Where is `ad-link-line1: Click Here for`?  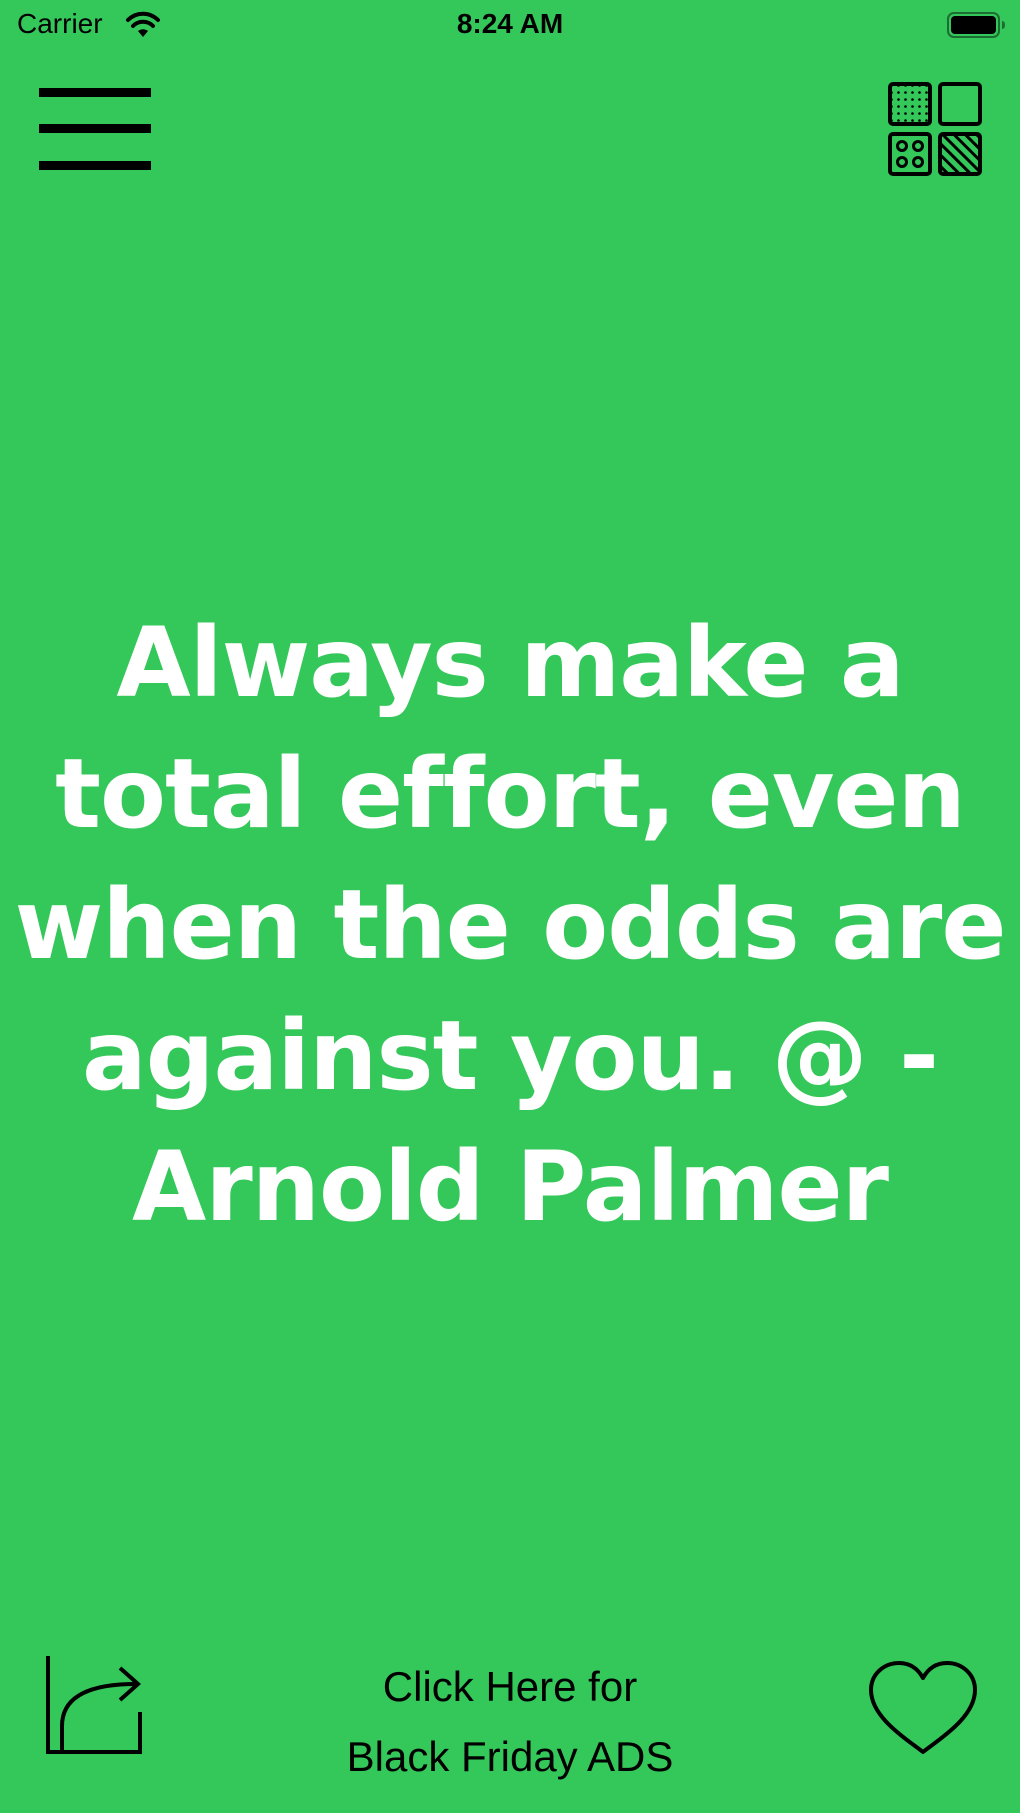 ad-link-line1: Click Here for is located at coordinates (510, 1686).